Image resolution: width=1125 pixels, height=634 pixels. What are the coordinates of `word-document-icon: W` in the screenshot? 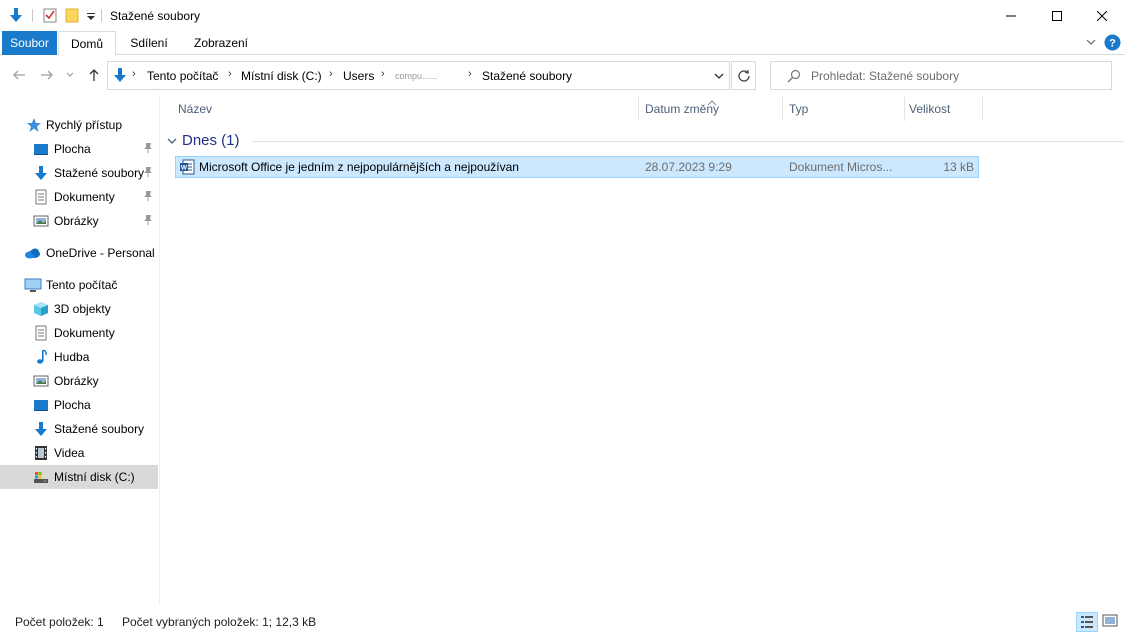 It's located at (187, 167).